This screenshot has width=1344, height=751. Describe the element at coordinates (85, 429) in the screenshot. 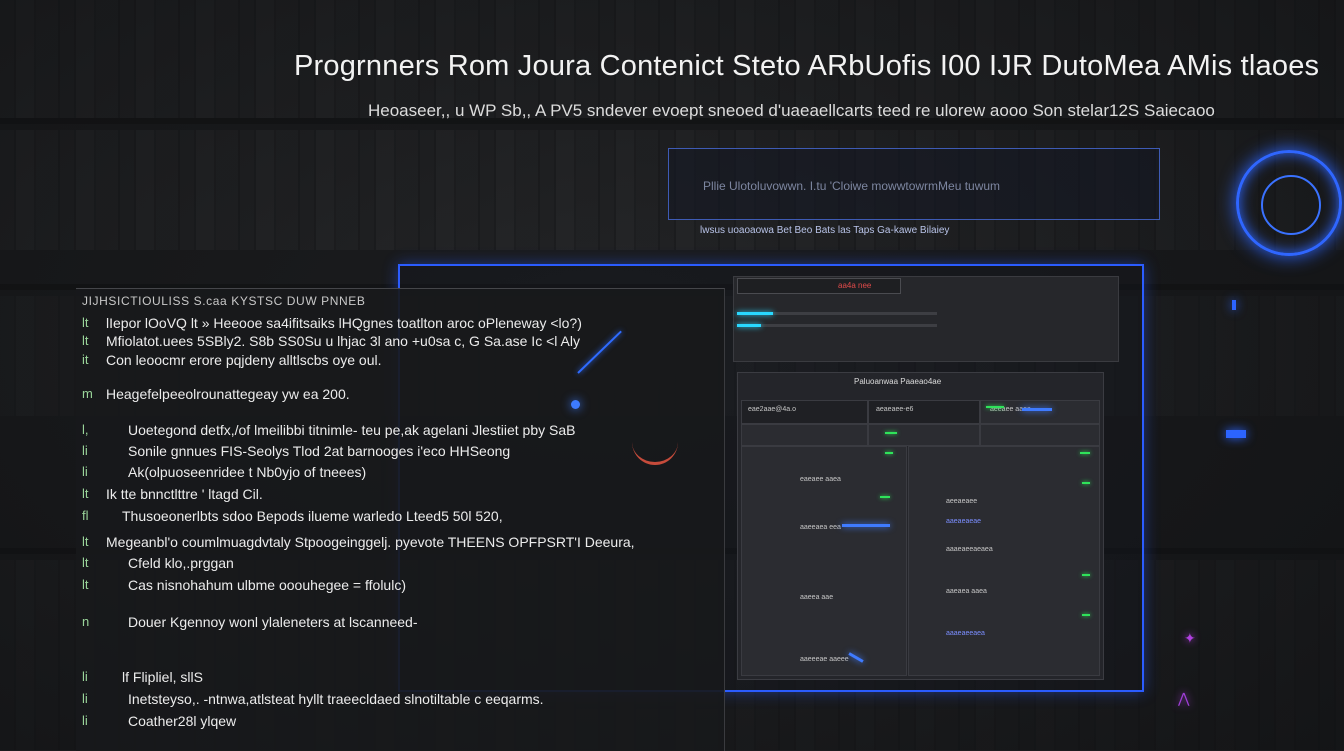

I see `line-gutter: l,` at that location.